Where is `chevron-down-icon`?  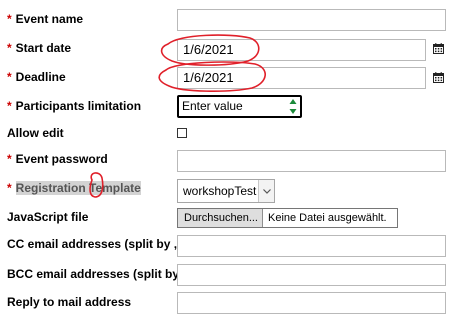 chevron-down-icon is located at coordinates (266, 191).